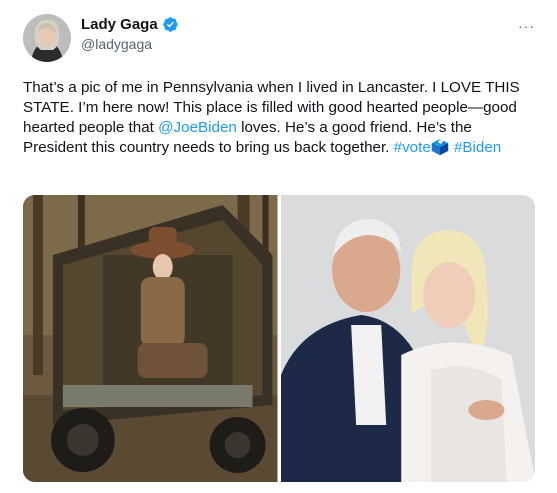 The height and width of the screenshot is (493, 557). I want to click on avatar, so click(47, 38).